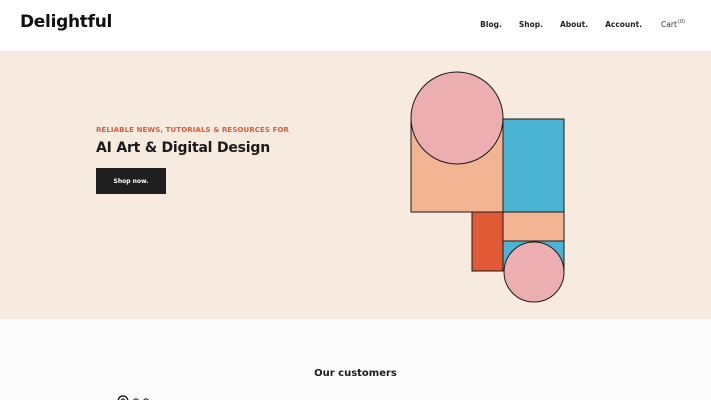  I want to click on cart-count-badge: (0), so click(681, 22).